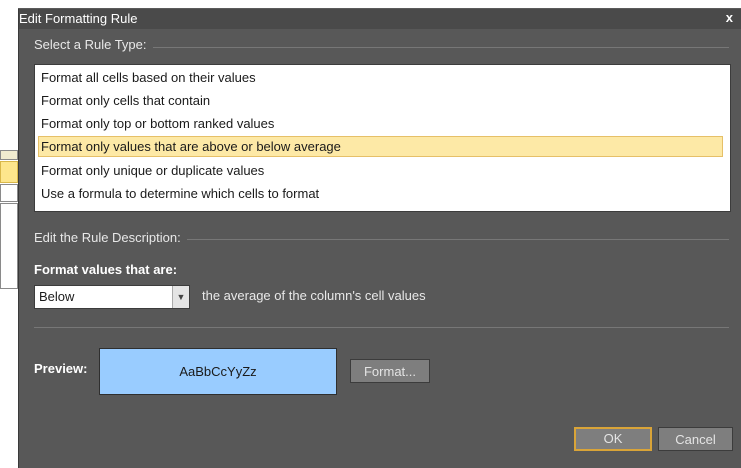  Describe the element at coordinates (380, 19) in the screenshot. I see `dialog-titlebar: Edit Formatting Rule x` at that location.